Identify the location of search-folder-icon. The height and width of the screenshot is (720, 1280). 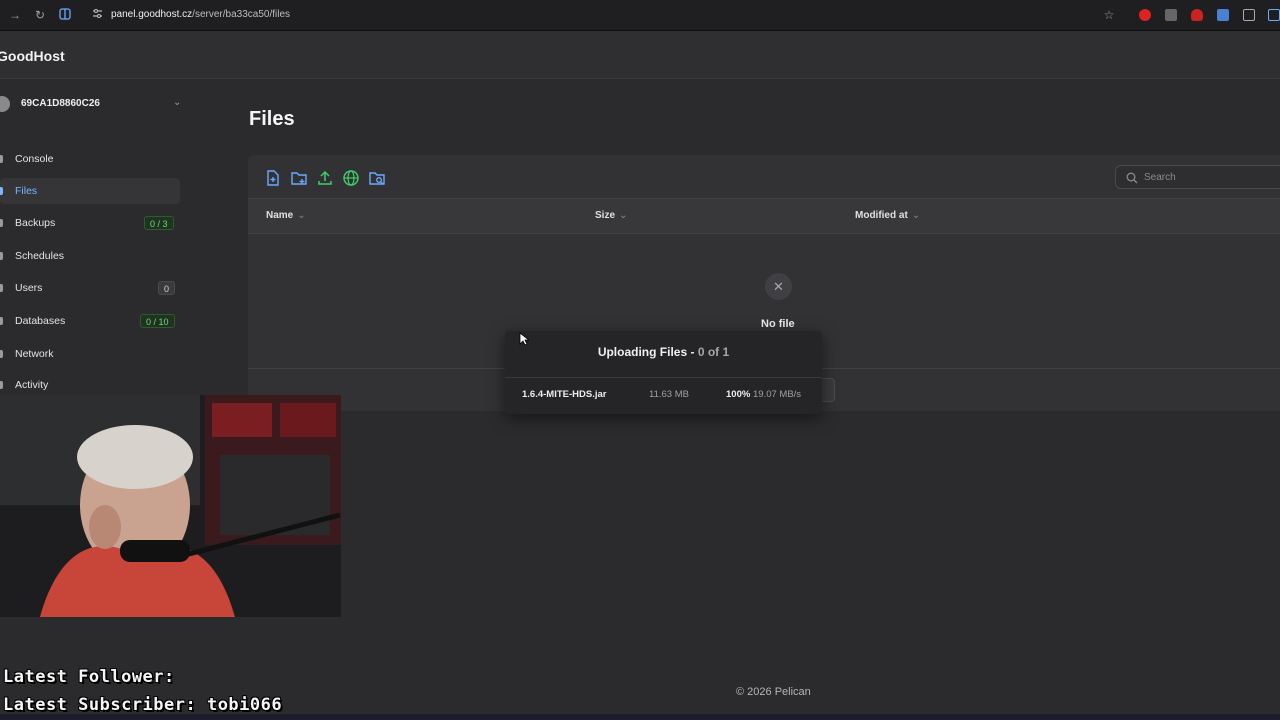
(377, 178).